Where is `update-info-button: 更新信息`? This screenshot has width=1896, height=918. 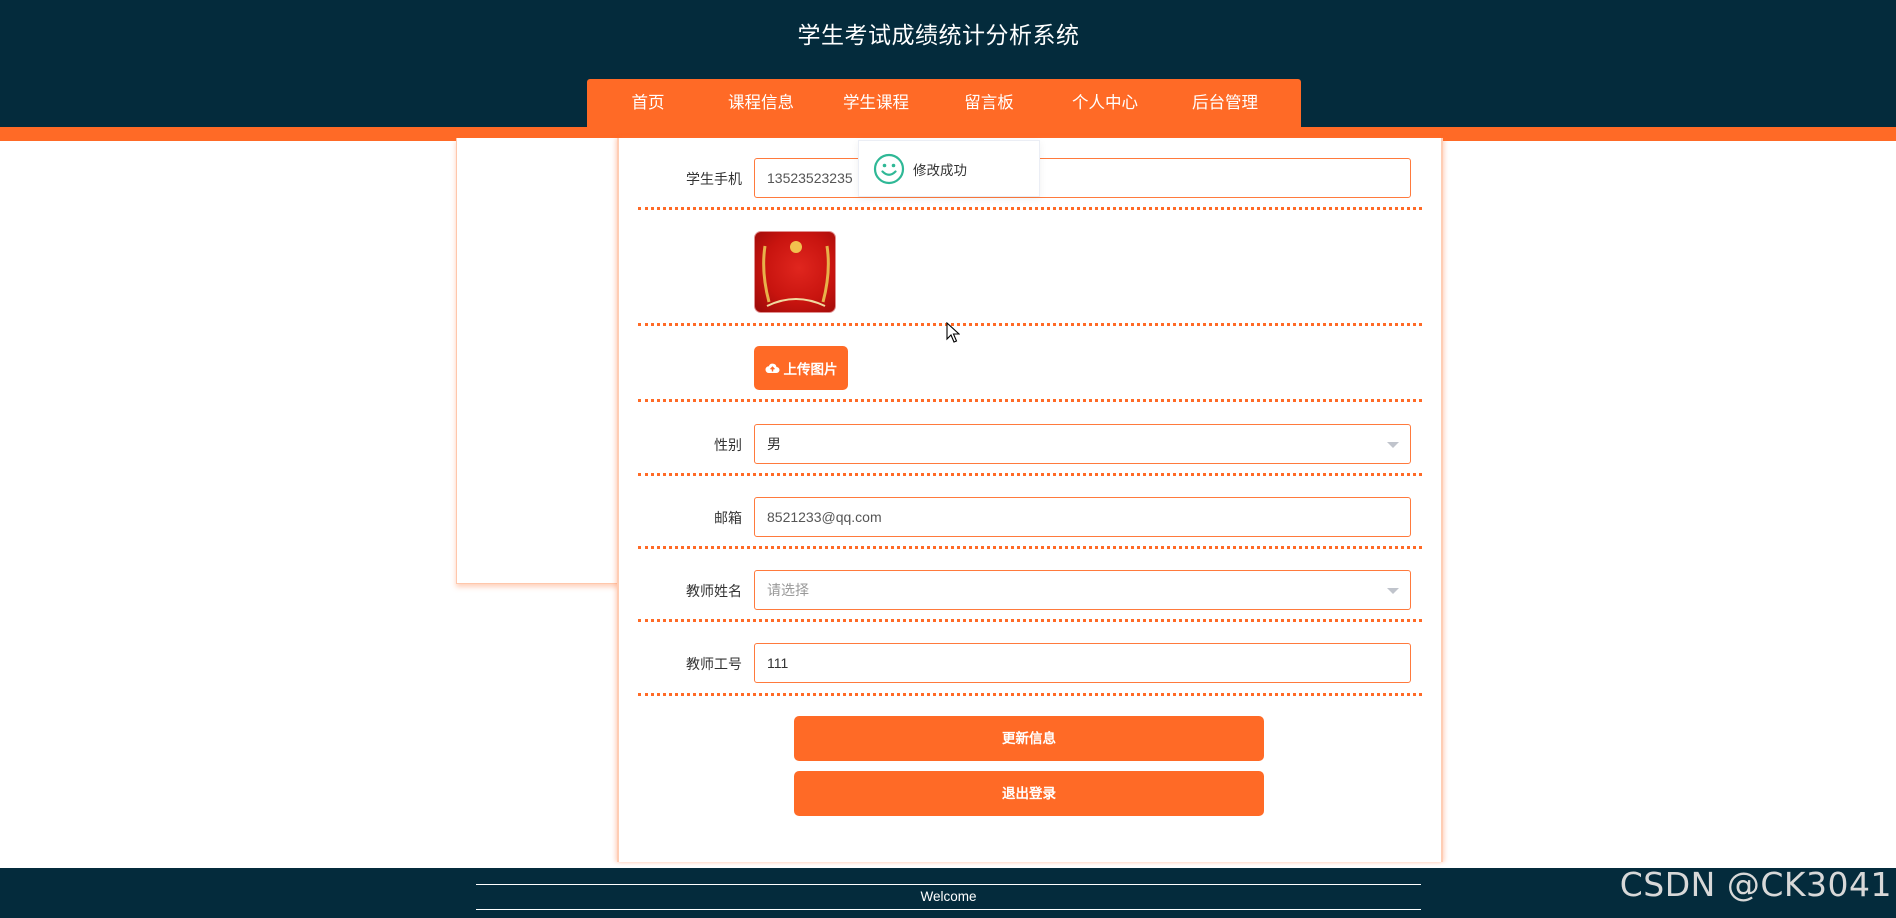
update-info-button: 更新信息 is located at coordinates (1029, 738).